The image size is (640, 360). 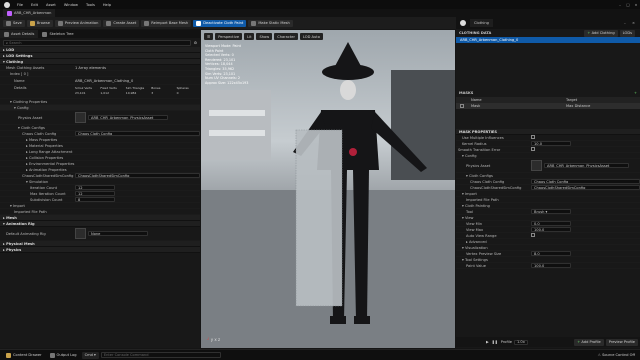 I want to click on viewport-perspective-button: Perspective, so click(x=229, y=36).